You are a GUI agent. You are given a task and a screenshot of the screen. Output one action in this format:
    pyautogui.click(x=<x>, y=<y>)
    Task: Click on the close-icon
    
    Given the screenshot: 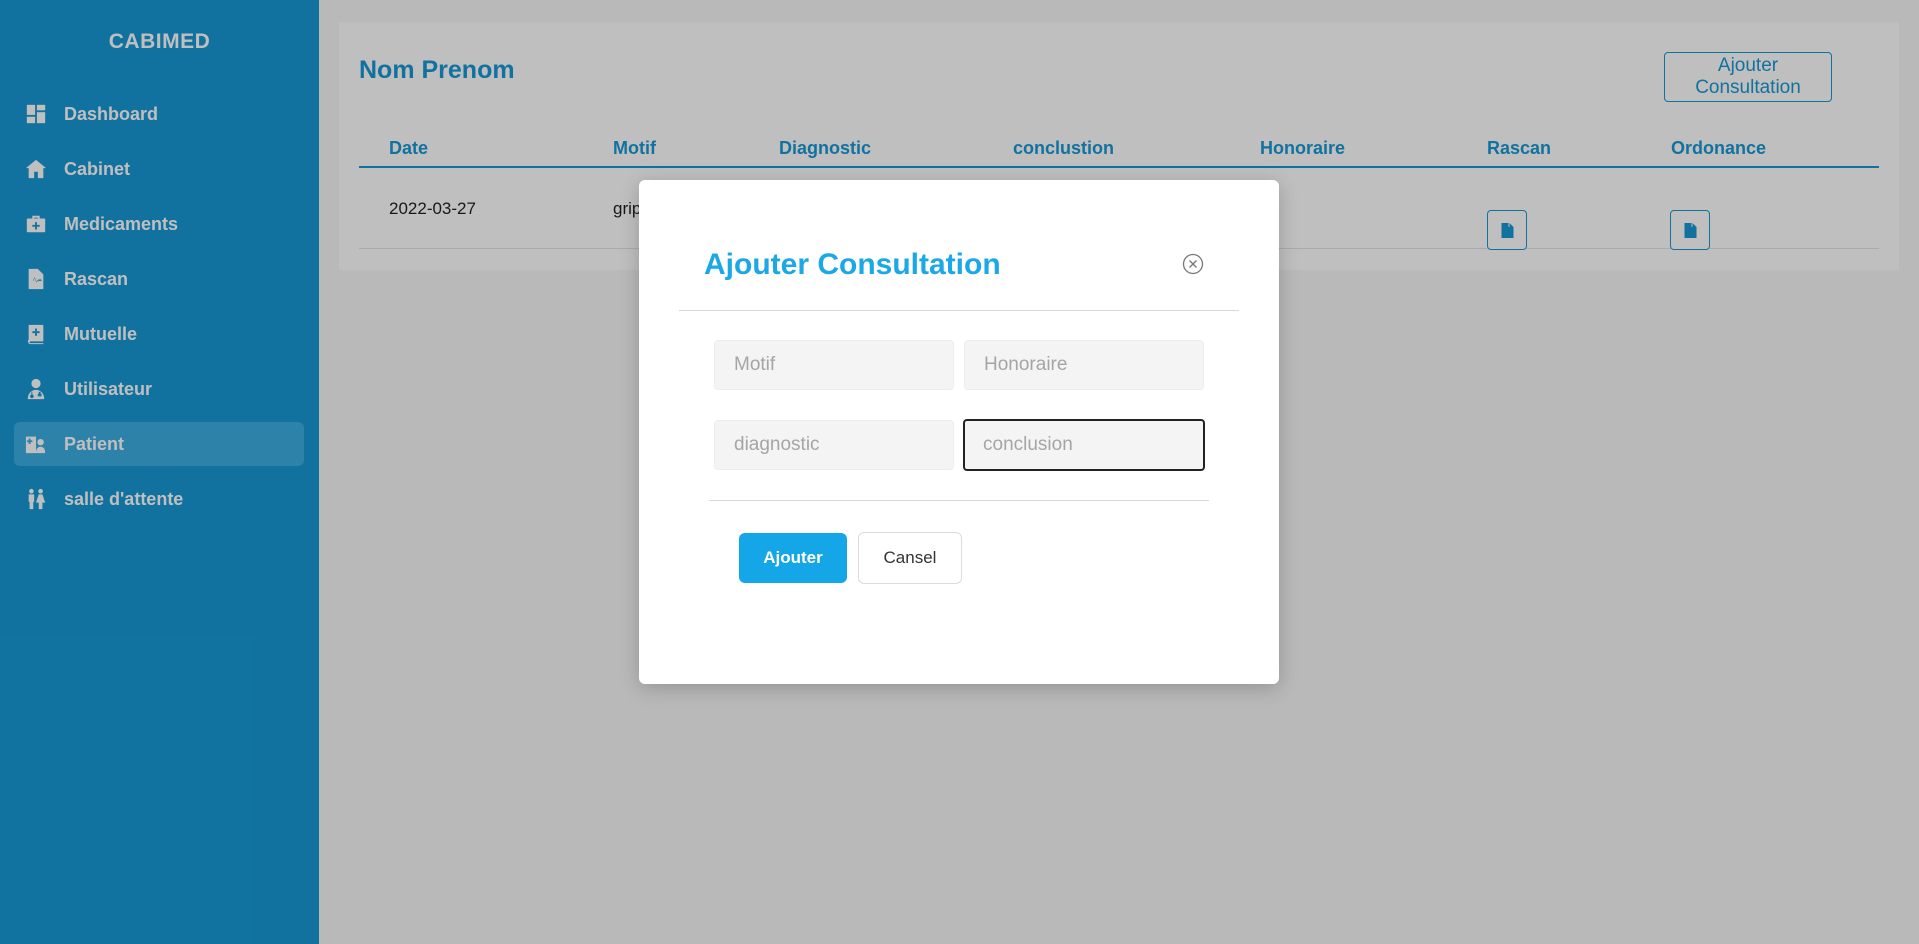 What is the action you would take?
    pyautogui.click(x=1193, y=264)
    